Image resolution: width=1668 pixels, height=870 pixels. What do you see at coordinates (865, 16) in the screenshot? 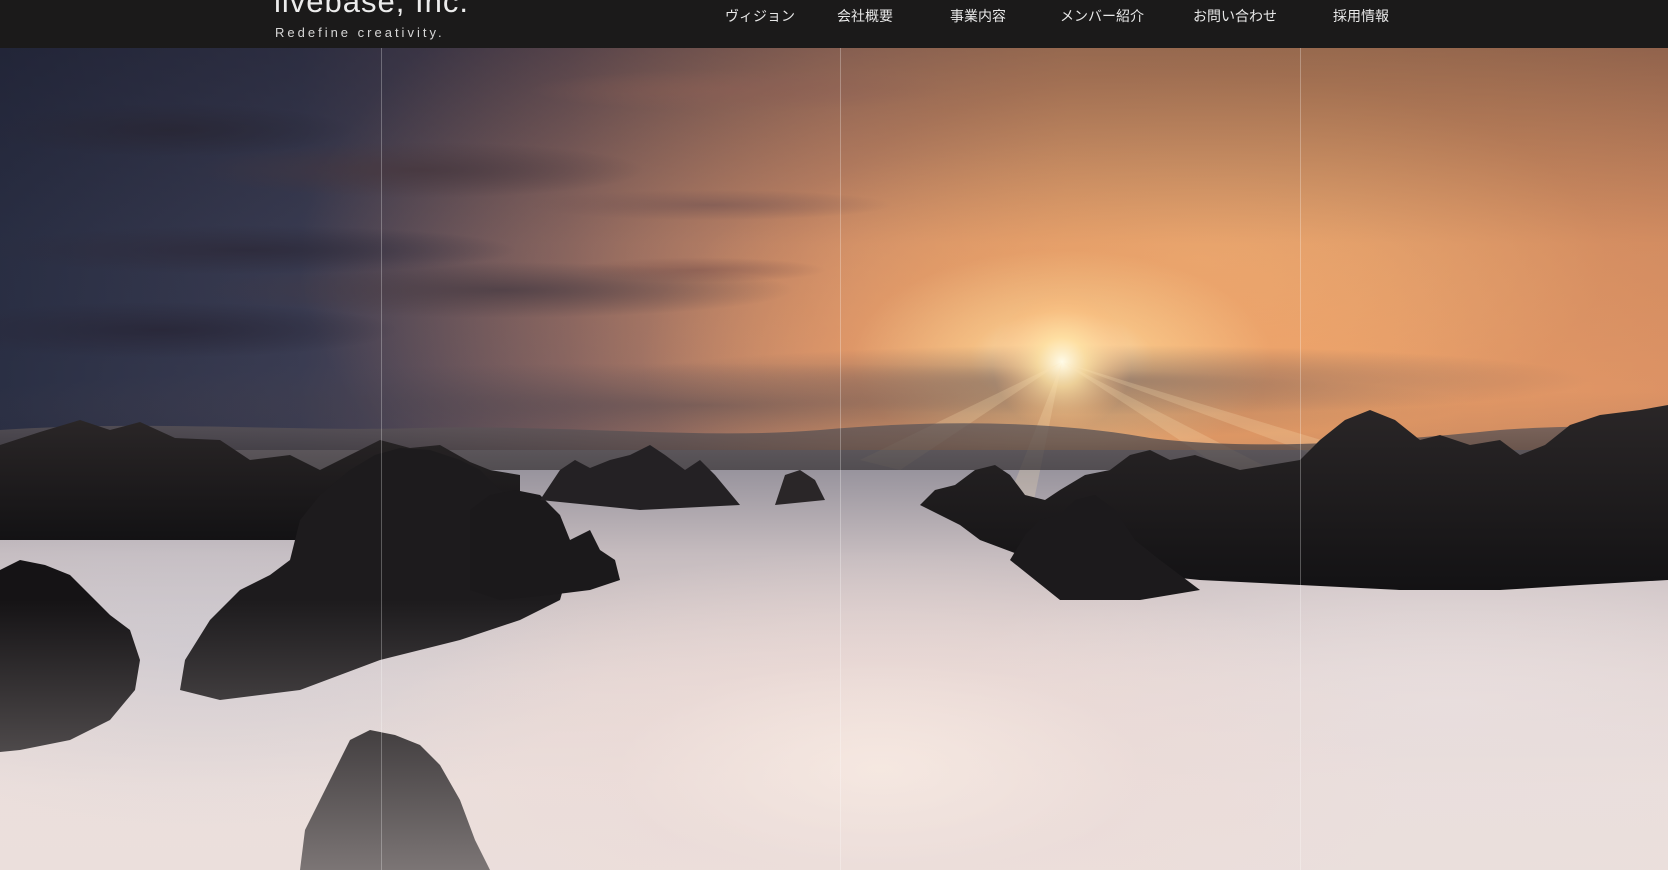
I see `nav-item-company: 会社概要` at bounding box center [865, 16].